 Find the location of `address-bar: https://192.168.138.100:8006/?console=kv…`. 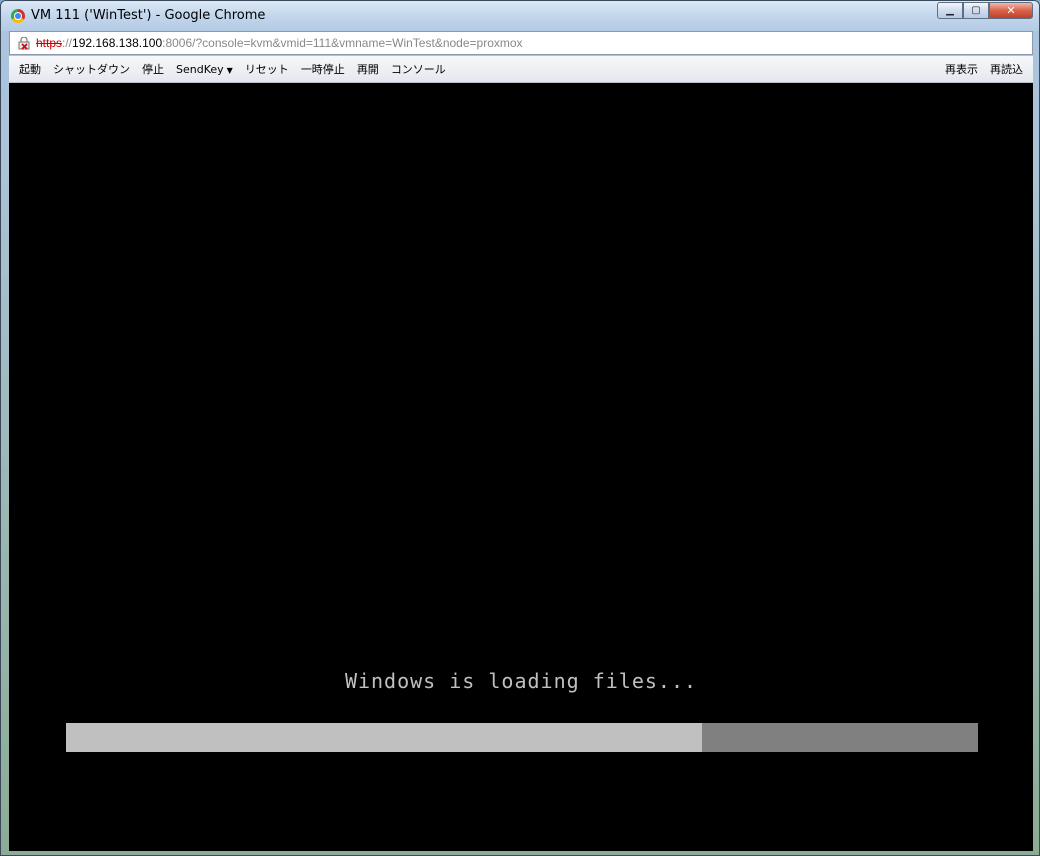

address-bar: https://192.168.138.100:8006/?console=kv… is located at coordinates (521, 43).